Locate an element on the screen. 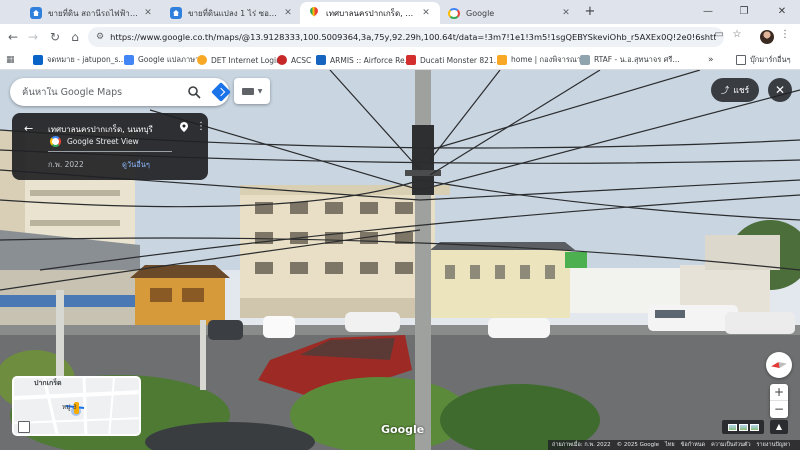  footer-terms: ข้อกำหนด is located at coordinates (693, 445).